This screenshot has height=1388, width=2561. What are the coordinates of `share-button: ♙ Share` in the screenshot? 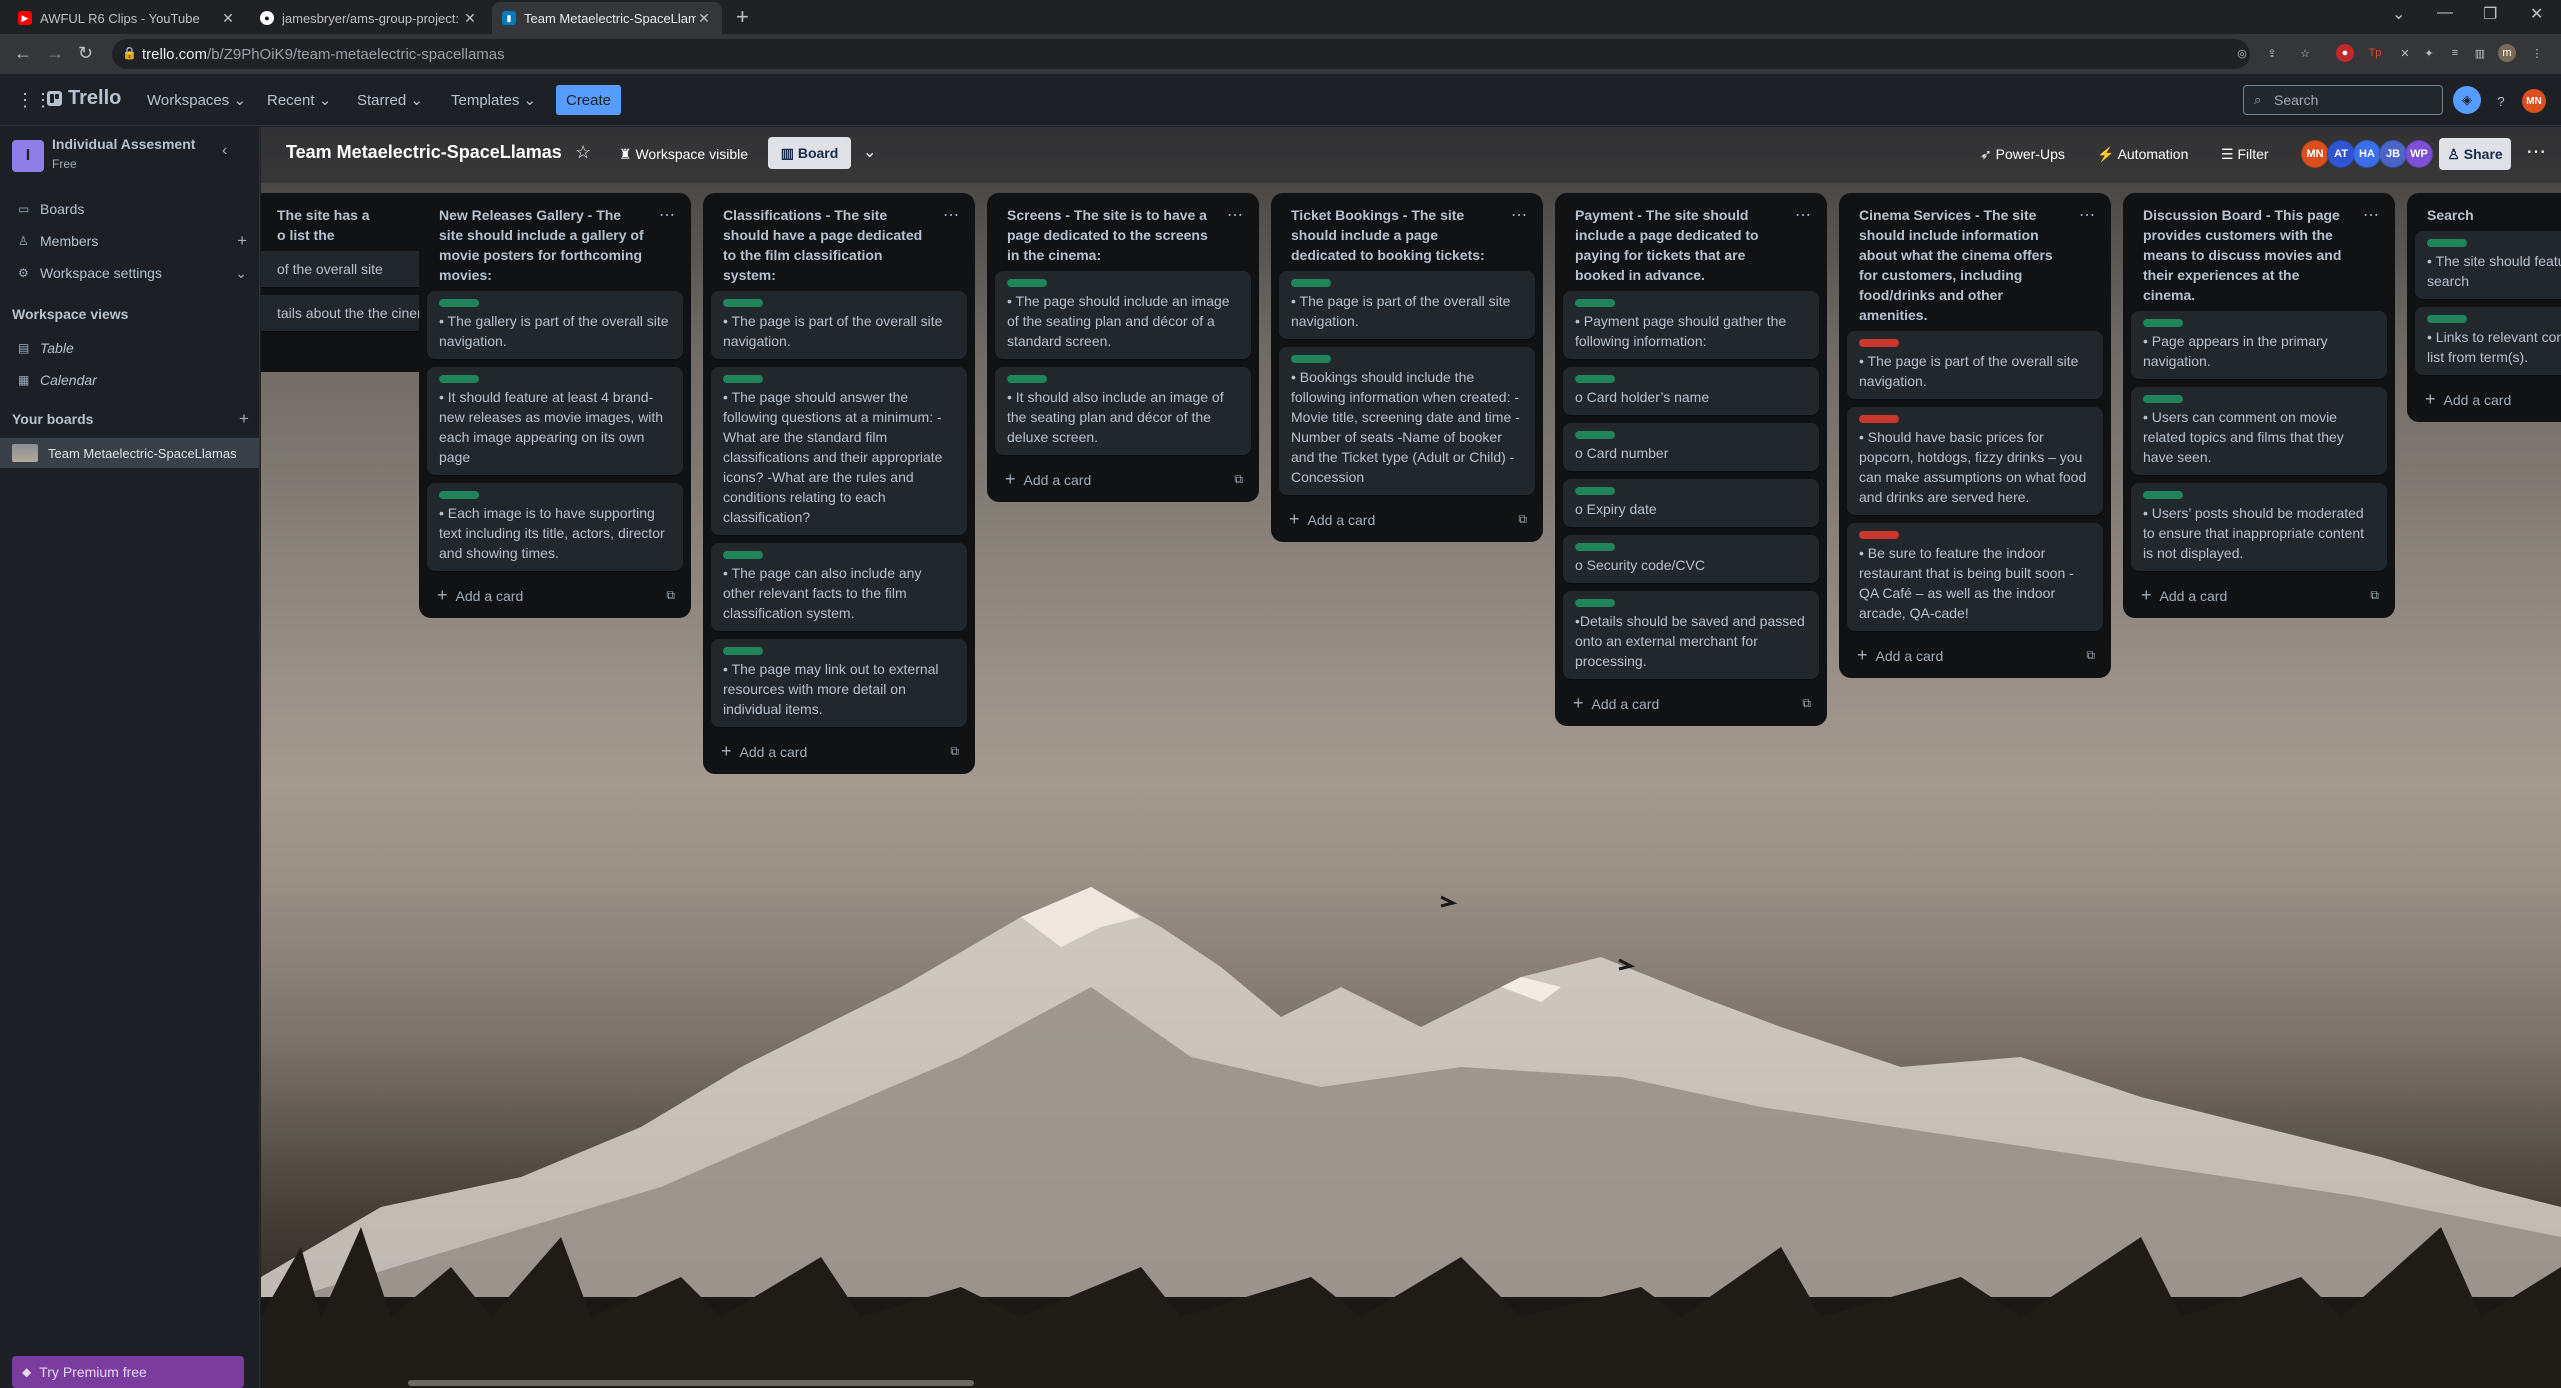 It's located at (2475, 154).